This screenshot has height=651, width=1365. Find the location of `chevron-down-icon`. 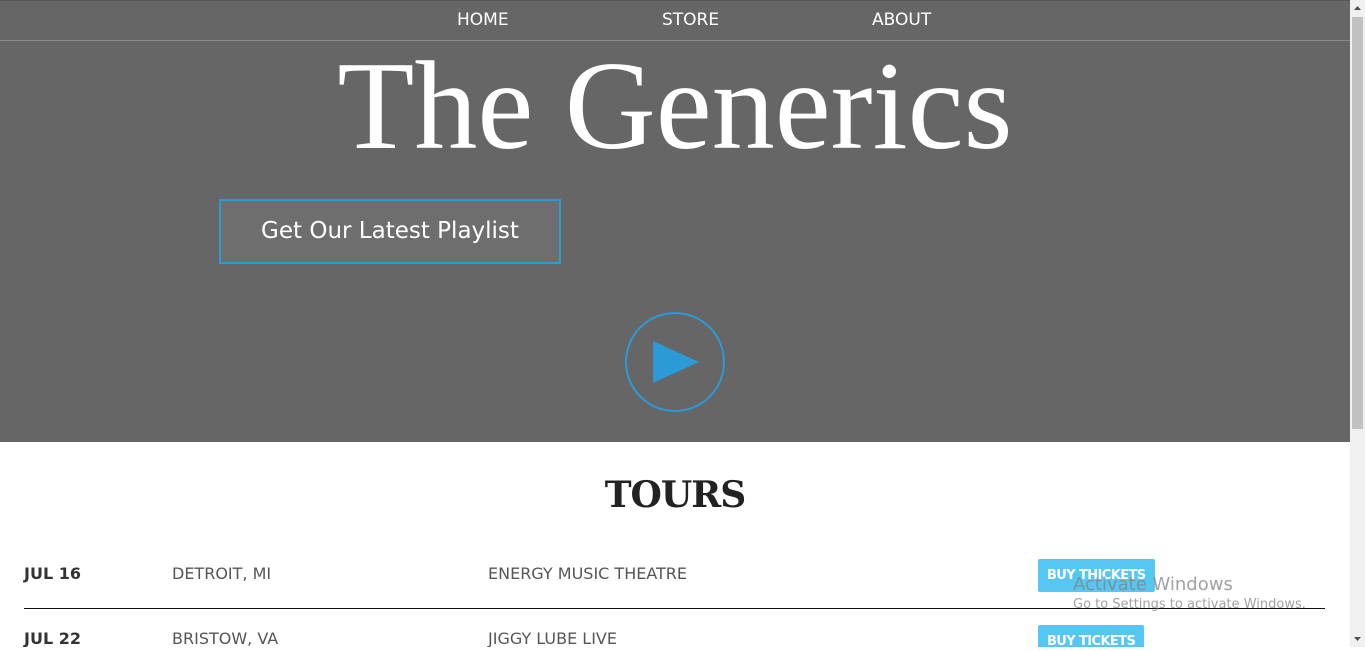

chevron-down-icon is located at coordinates (1357, 639).